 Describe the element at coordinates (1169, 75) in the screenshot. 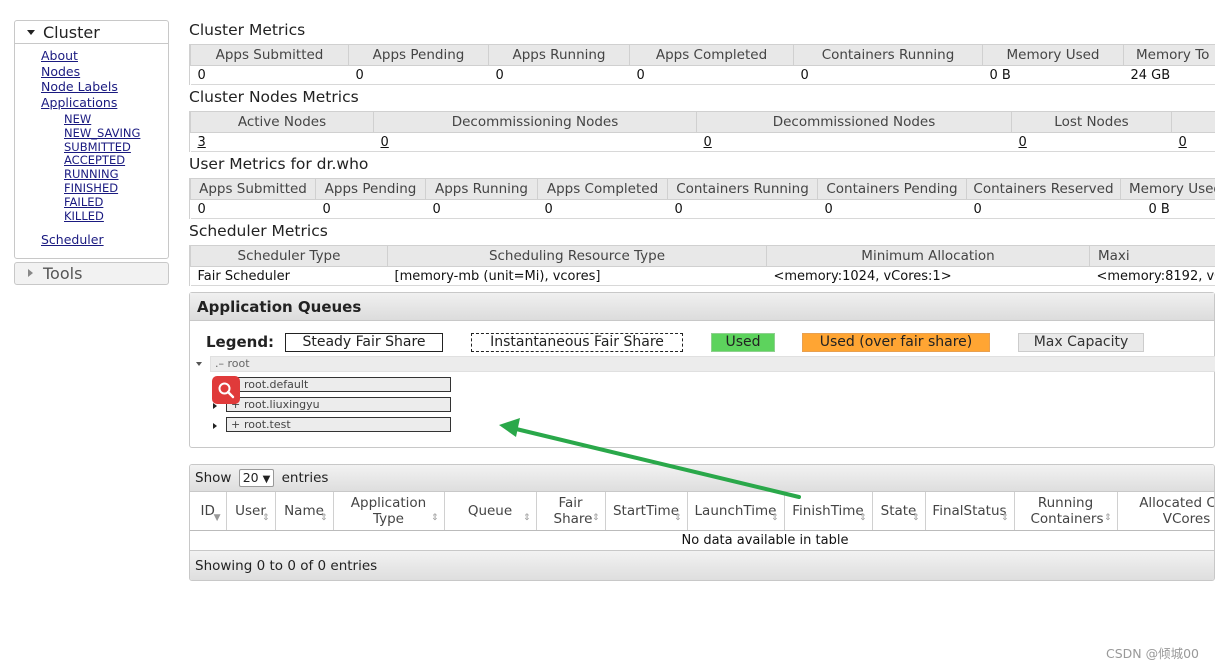

I see `table-cell: 24 GB` at that location.